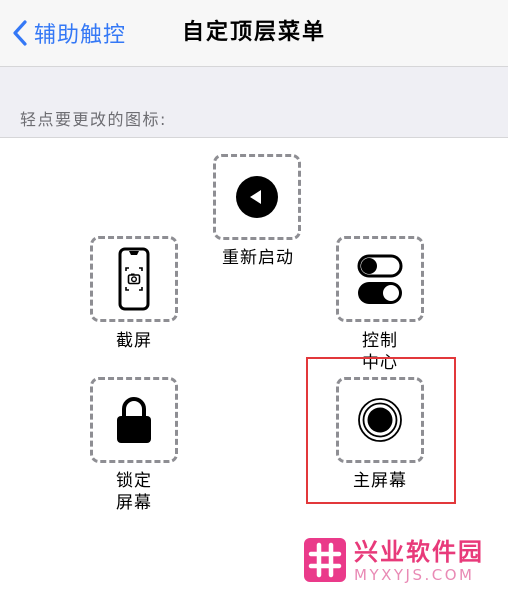 The width and height of the screenshot is (508, 598). Describe the element at coordinates (325, 560) in the screenshot. I see `watermark-logo-icon` at that location.